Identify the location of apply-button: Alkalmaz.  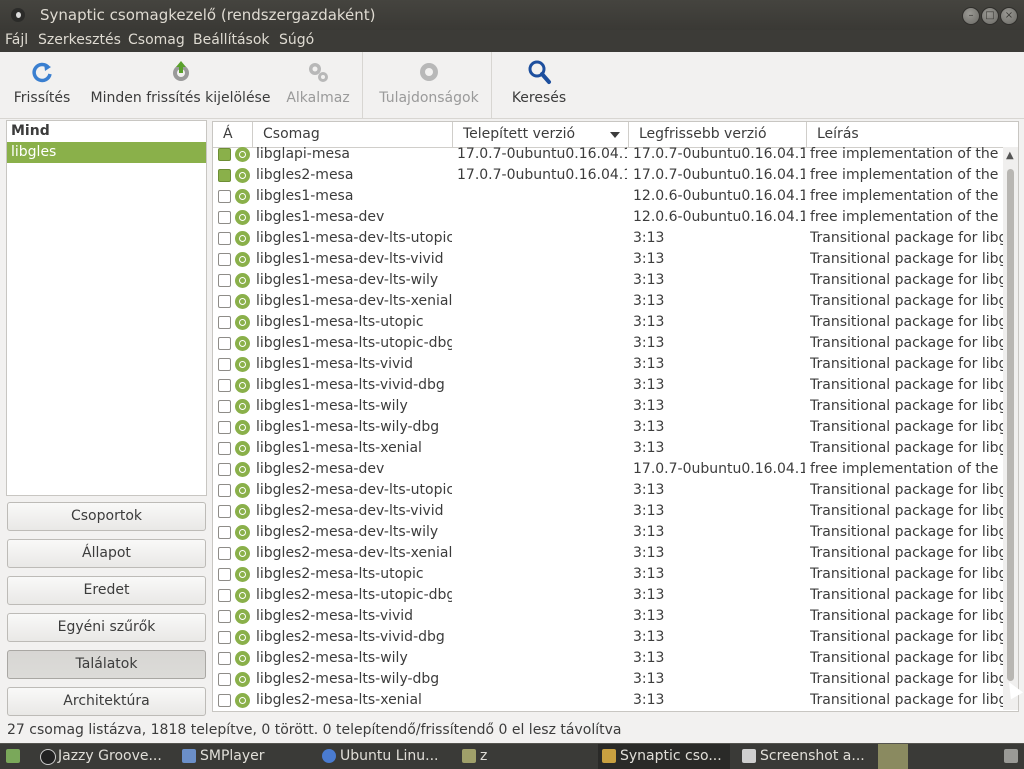
(318, 85).